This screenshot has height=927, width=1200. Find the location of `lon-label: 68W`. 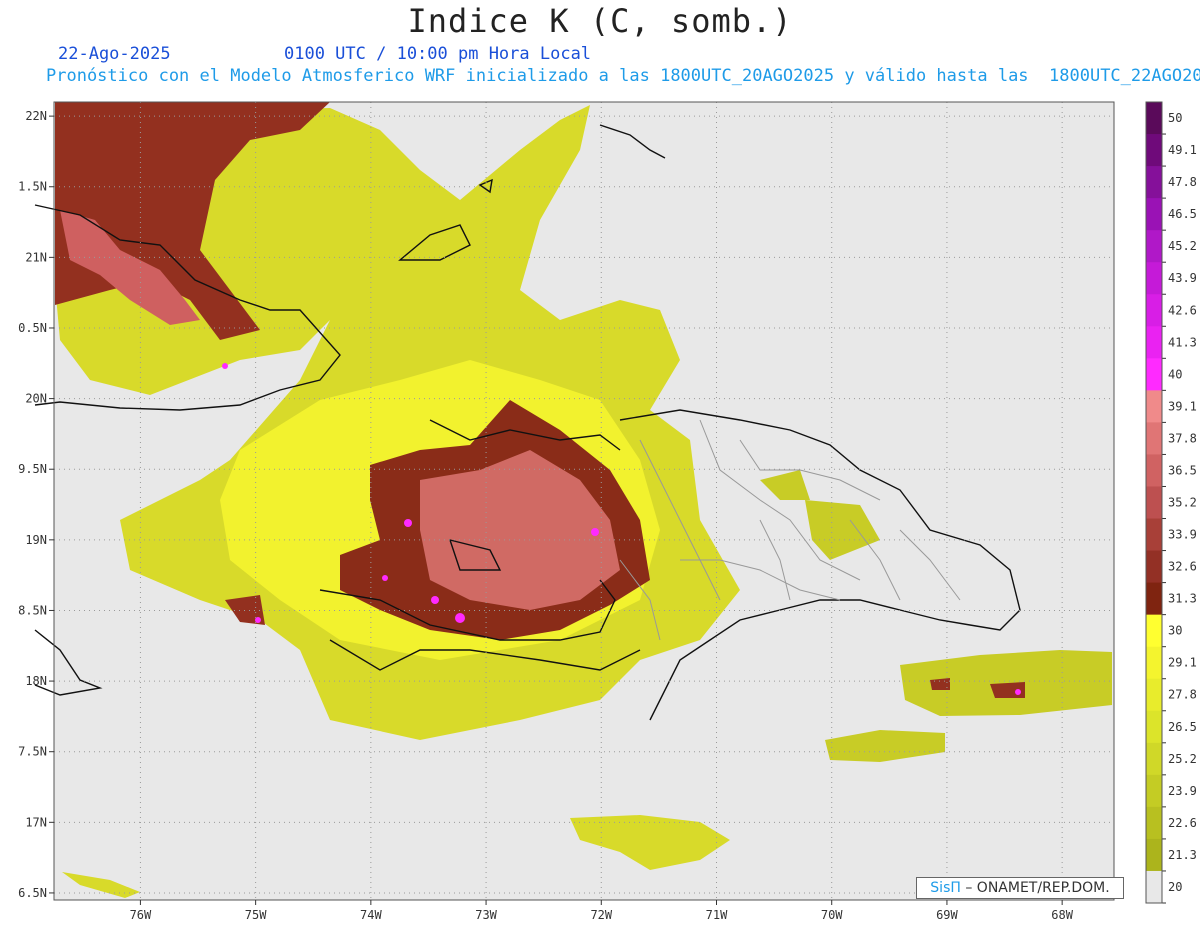

lon-label: 68W is located at coordinates (1062, 915).